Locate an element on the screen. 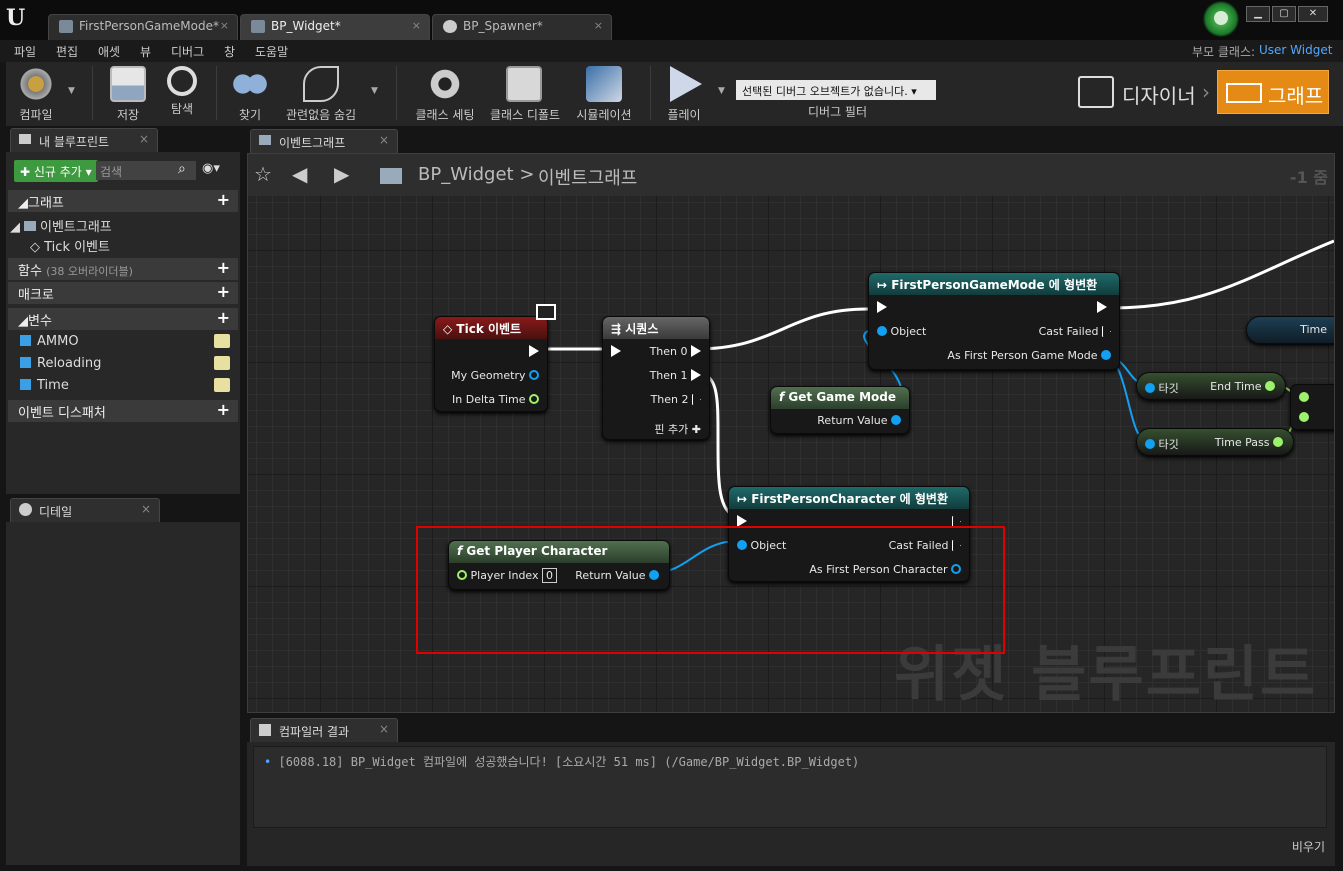 This screenshot has height=871, width=1343. variable-time: Time is located at coordinates (127, 385).